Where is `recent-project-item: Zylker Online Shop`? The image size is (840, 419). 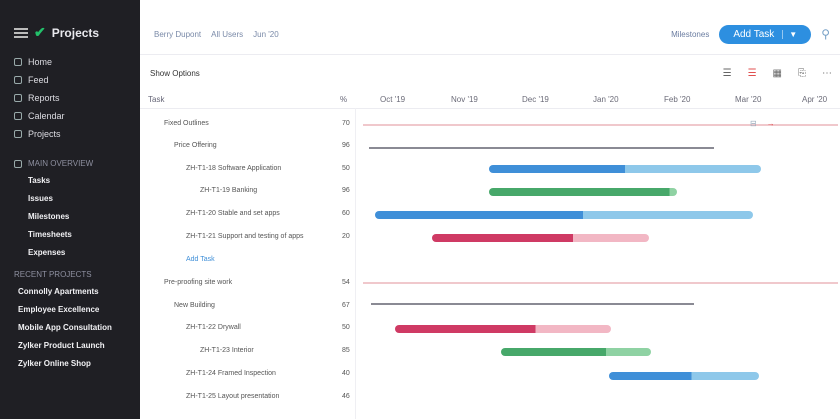
recent-project-item: Zylker Online Shop is located at coordinates (70, 364).